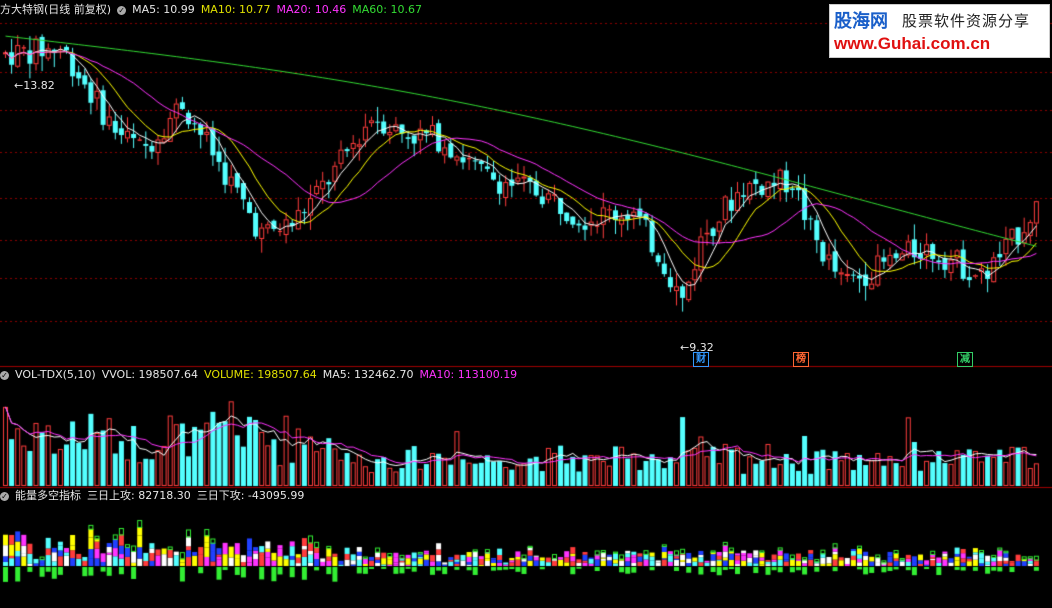 Image resolution: width=1052 pixels, height=608 pixels. I want to click on event-marker-reduce: 减, so click(965, 359).